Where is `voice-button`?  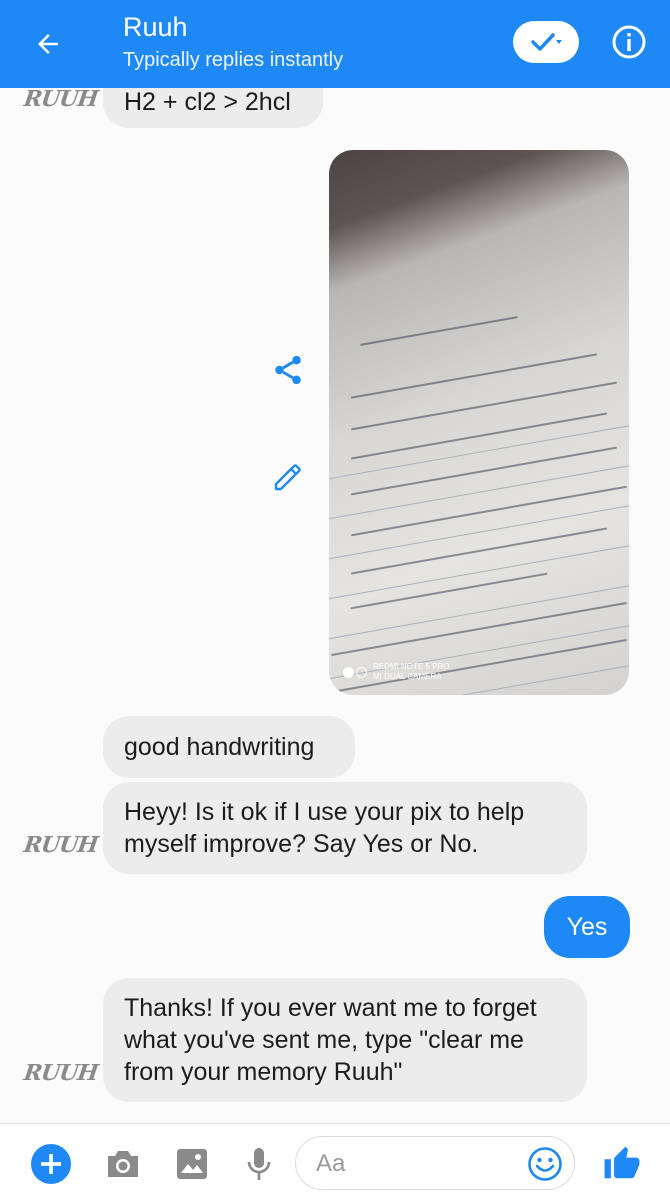 voice-button is located at coordinates (259, 1163).